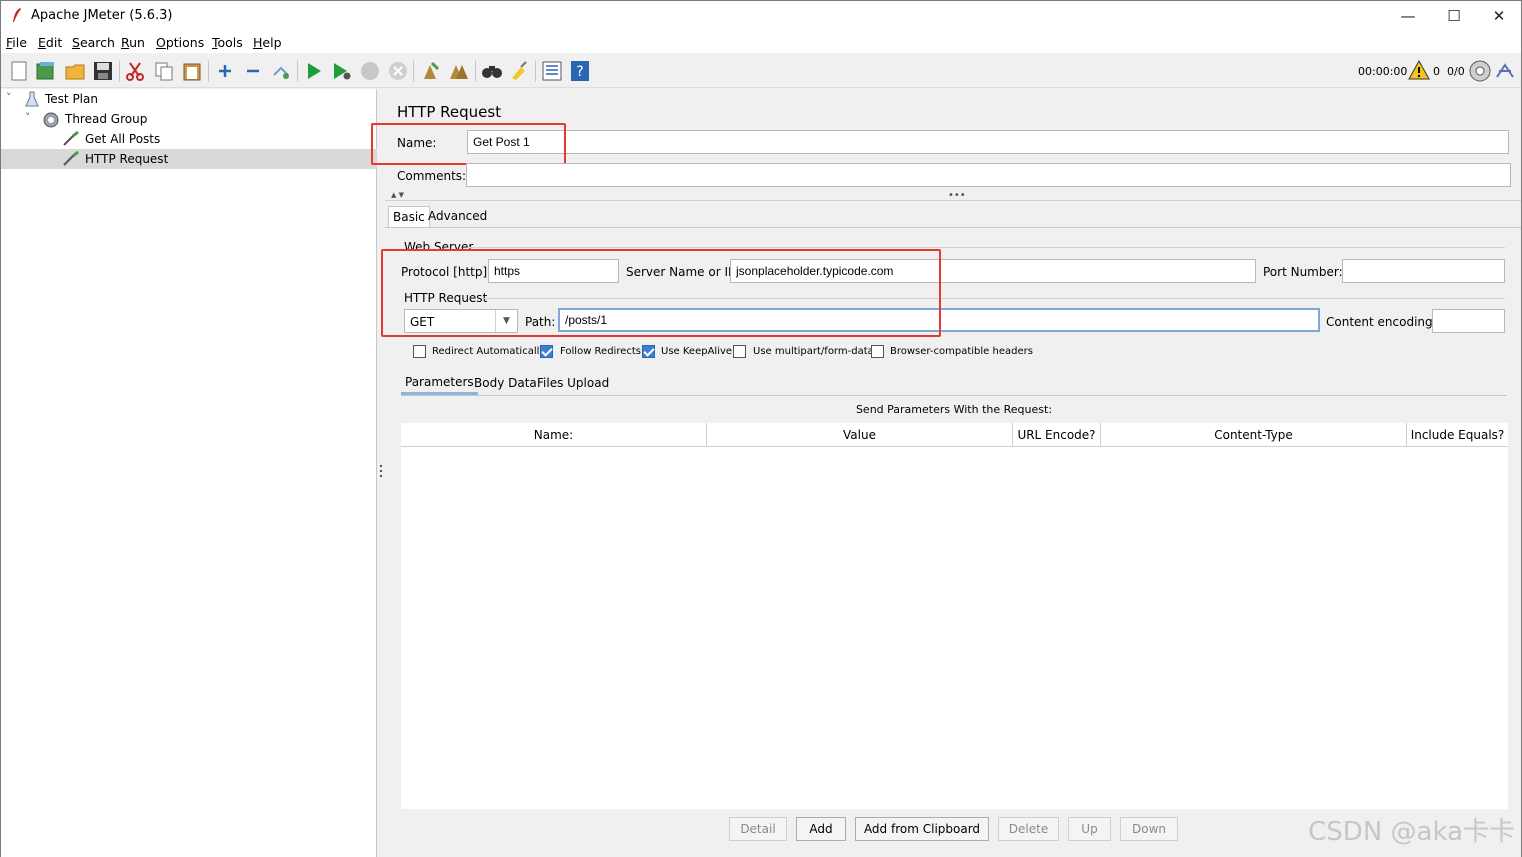 The image size is (1522, 857). Describe the element at coordinates (860, 435) in the screenshot. I see `column-header-value: Value` at that location.